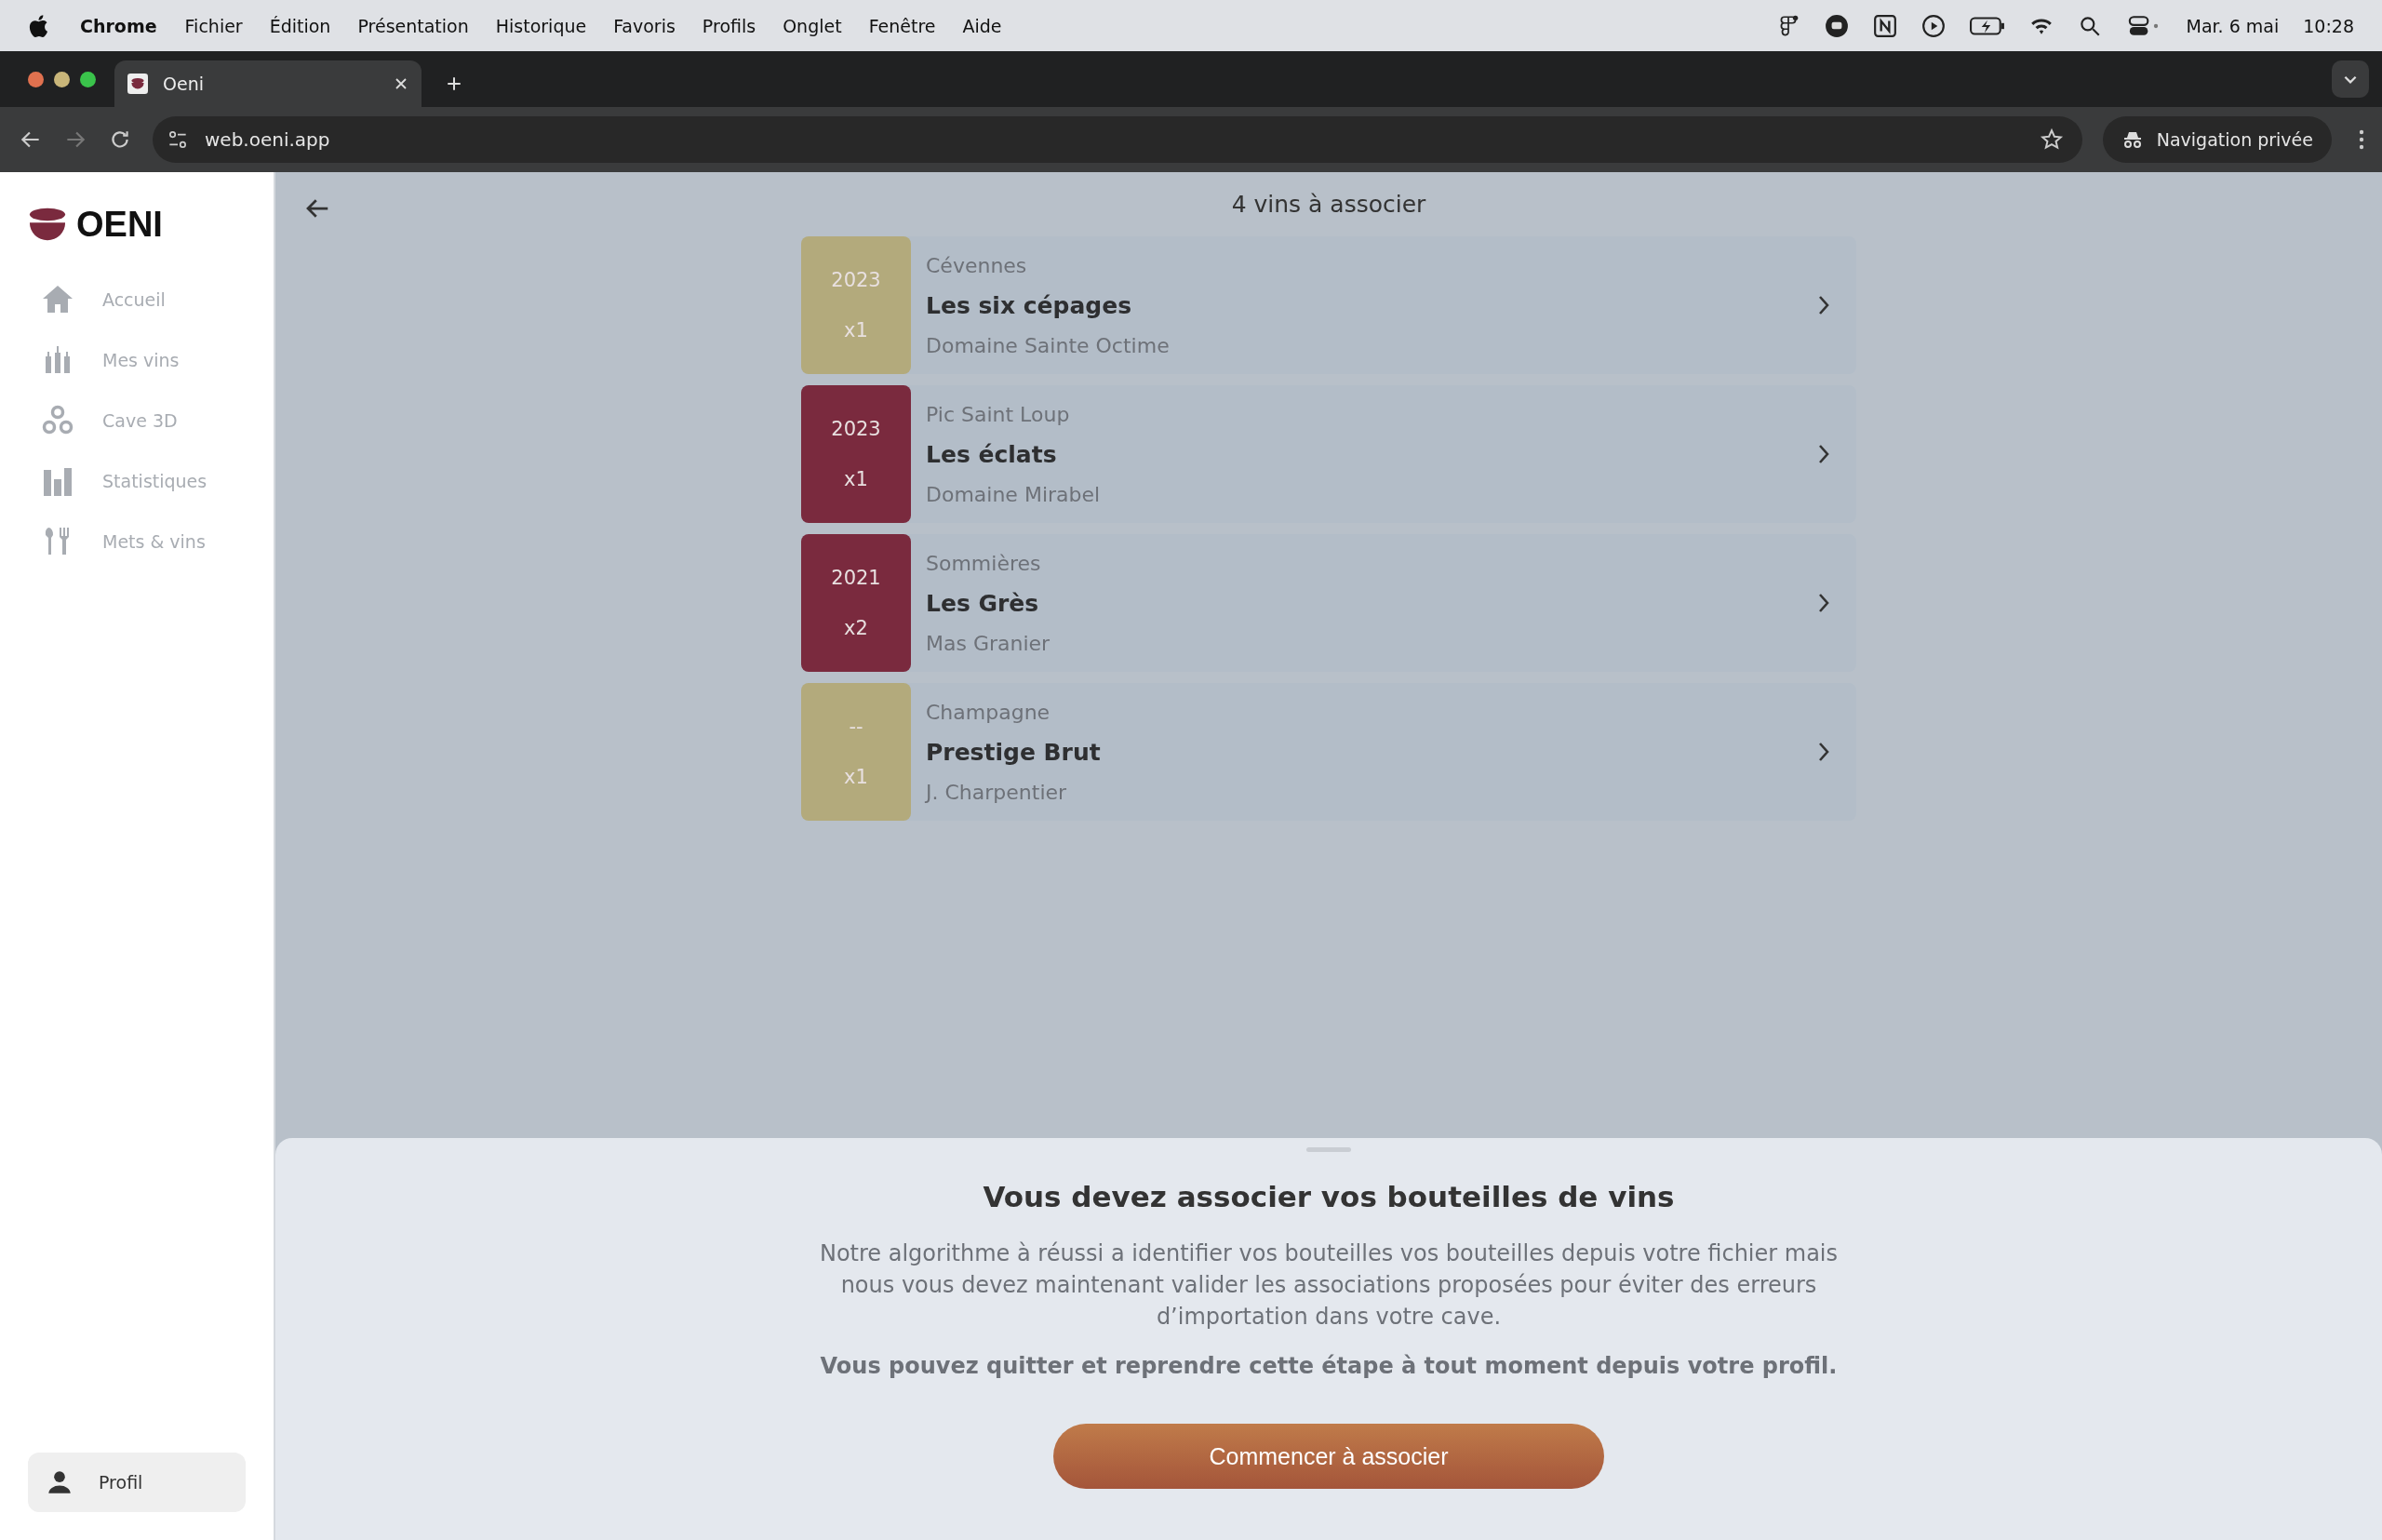 This screenshot has height=1540, width=2382. What do you see at coordinates (1329, 1196) in the screenshot?
I see `sheet-title: Vous devez associer vos bouteilles de vins` at bounding box center [1329, 1196].